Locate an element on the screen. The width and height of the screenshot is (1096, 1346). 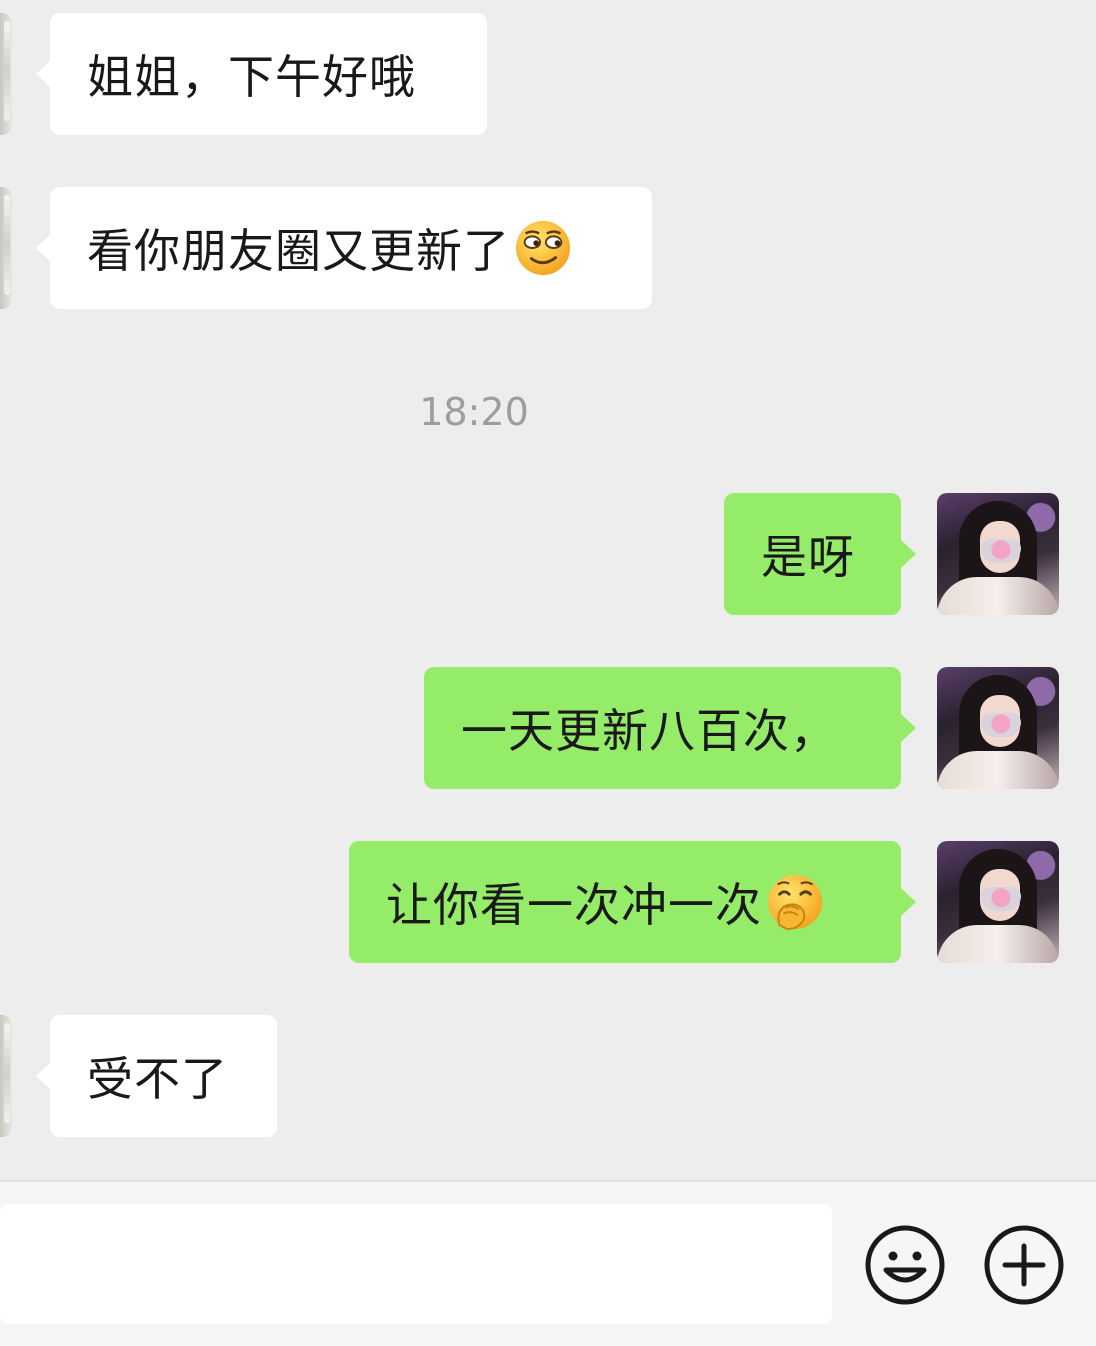
message-bubble-received: 受不了 is located at coordinates (156, 1076).